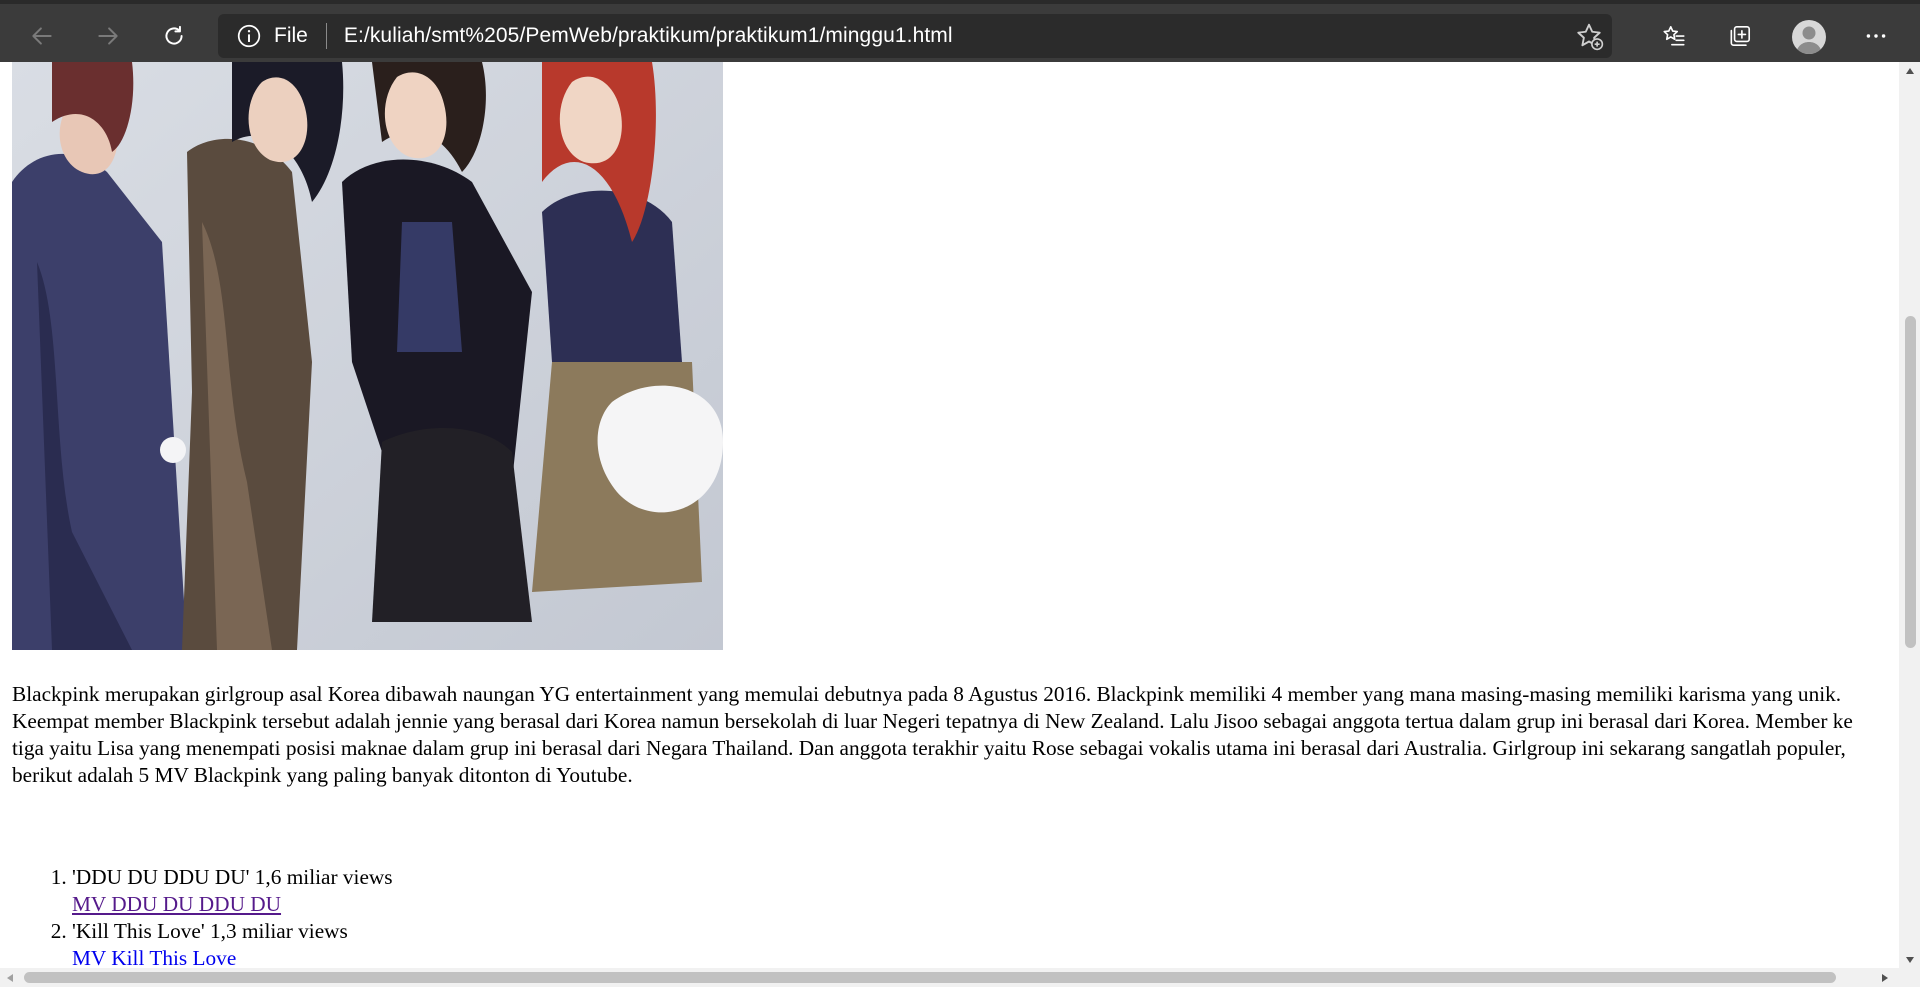 The width and height of the screenshot is (1920, 987). I want to click on collections-button, so click(1740, 36).